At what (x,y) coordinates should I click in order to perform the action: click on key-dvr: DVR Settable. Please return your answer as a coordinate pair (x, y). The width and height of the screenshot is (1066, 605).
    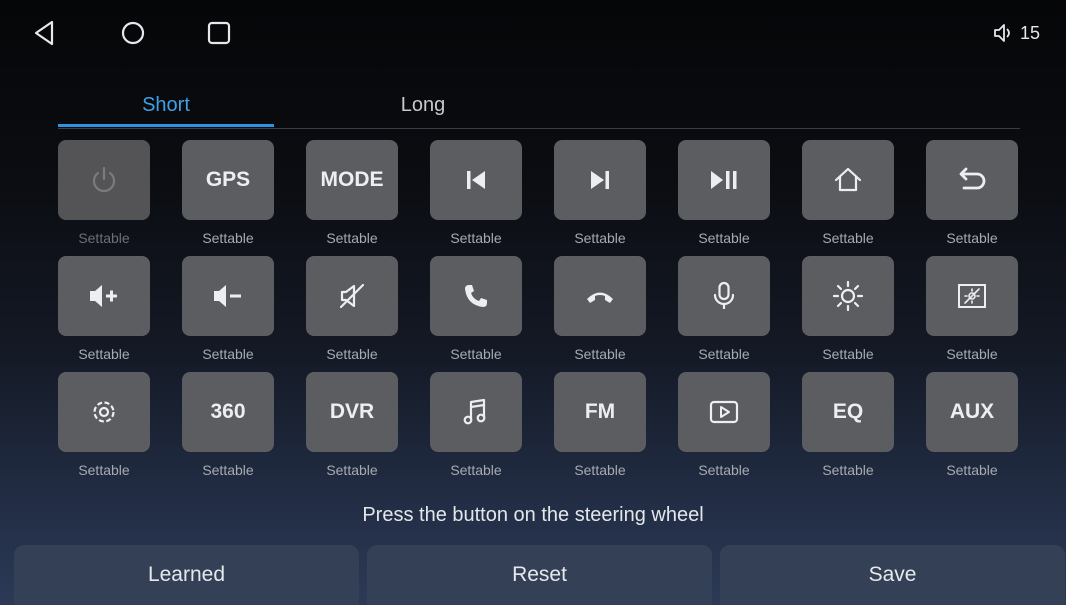
    Looking at the image, I should click on (352, 425).